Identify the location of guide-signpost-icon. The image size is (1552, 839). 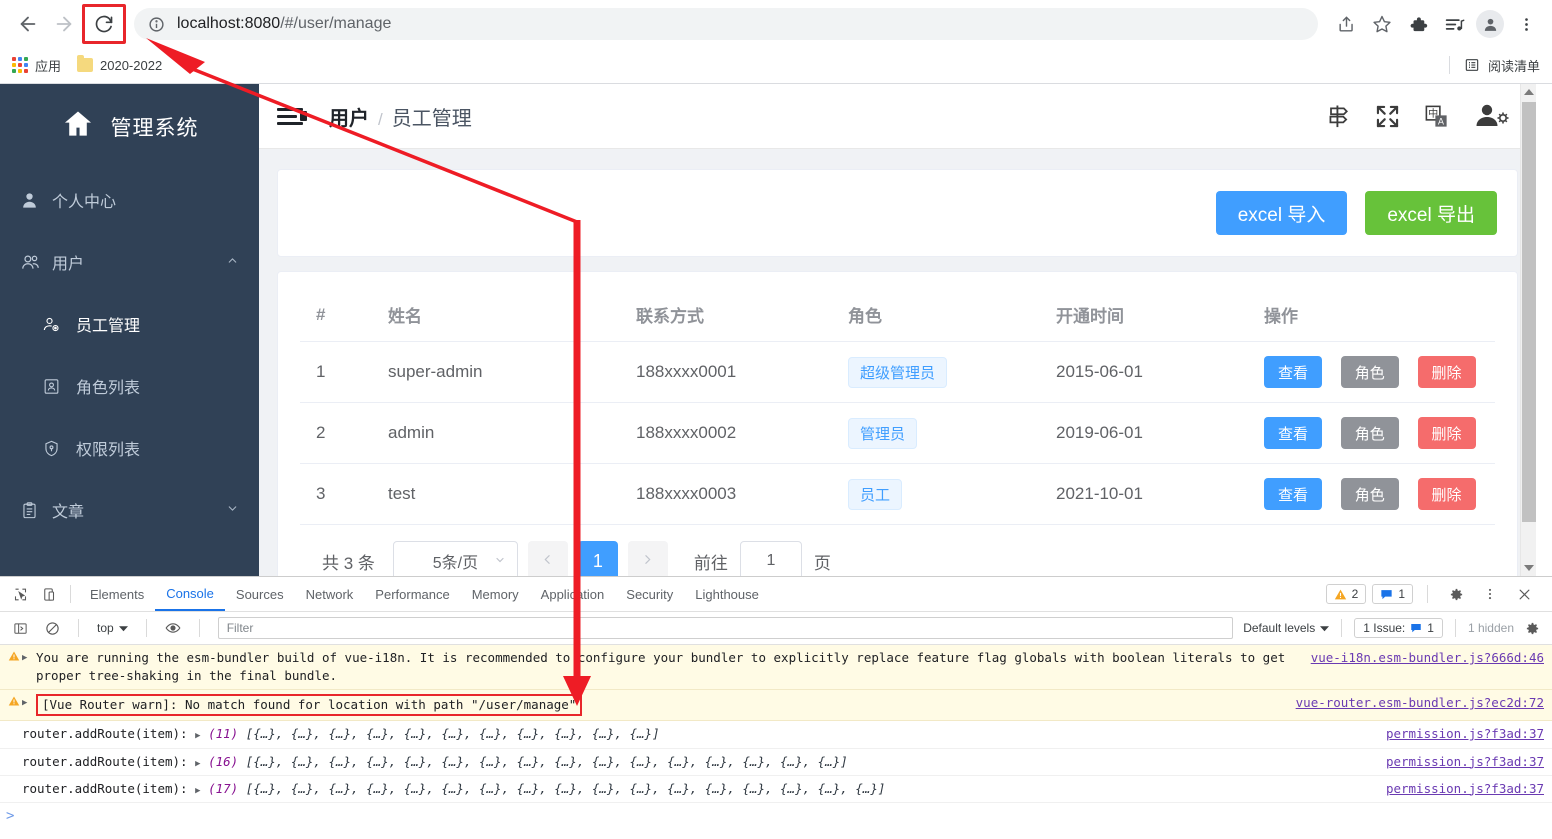
(1338, 116).